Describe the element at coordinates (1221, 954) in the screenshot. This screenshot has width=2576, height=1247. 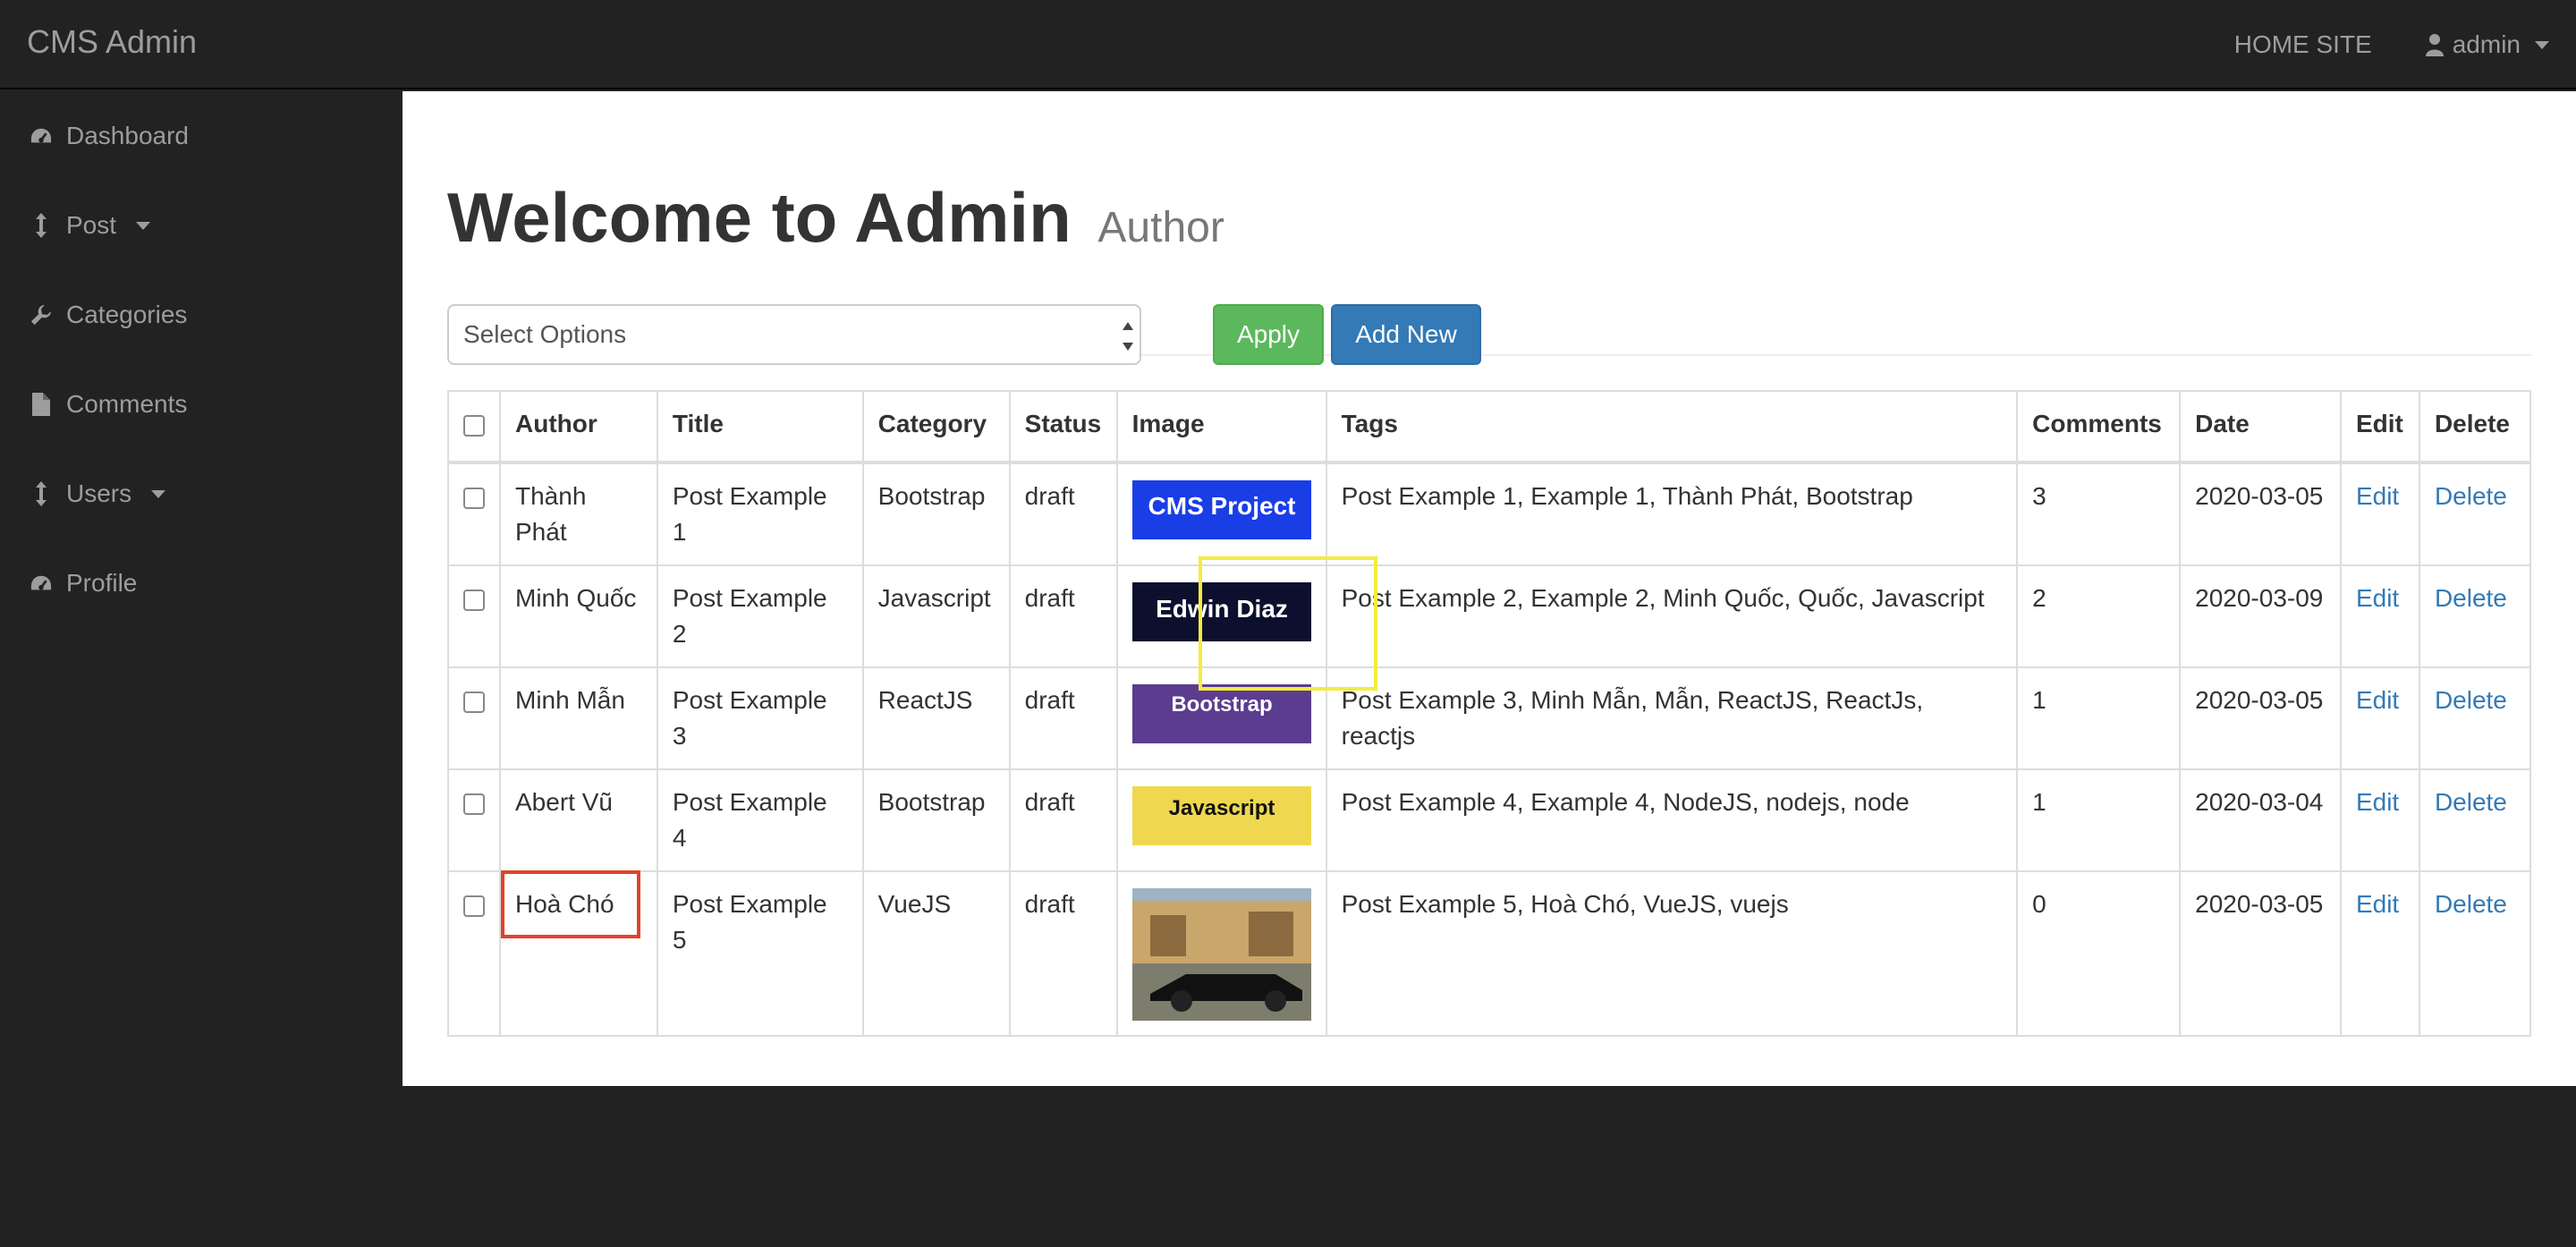
I see `post-thumbnail` at that location.